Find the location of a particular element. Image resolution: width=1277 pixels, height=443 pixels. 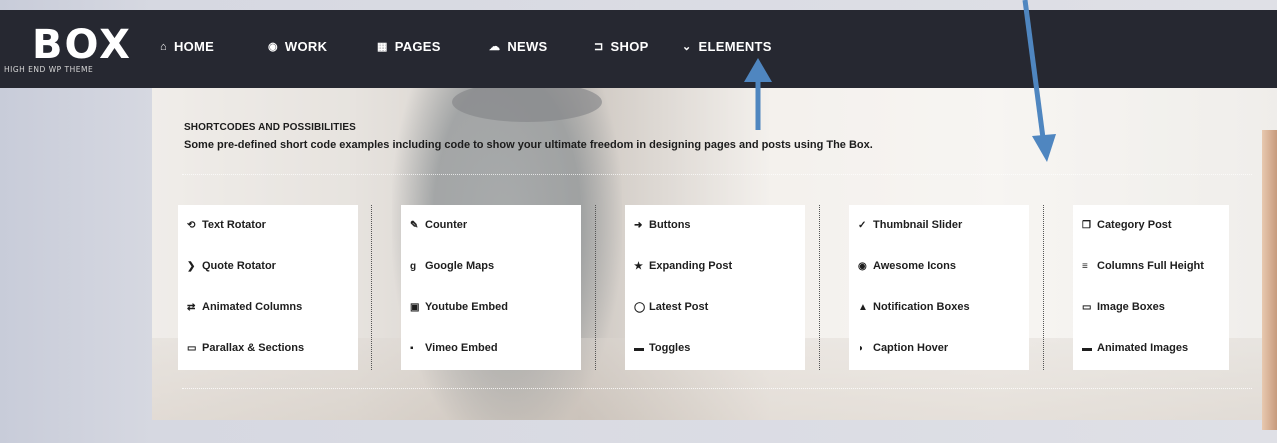

menu-item-label: Awesome Icons is located at coordinates (914, 266).